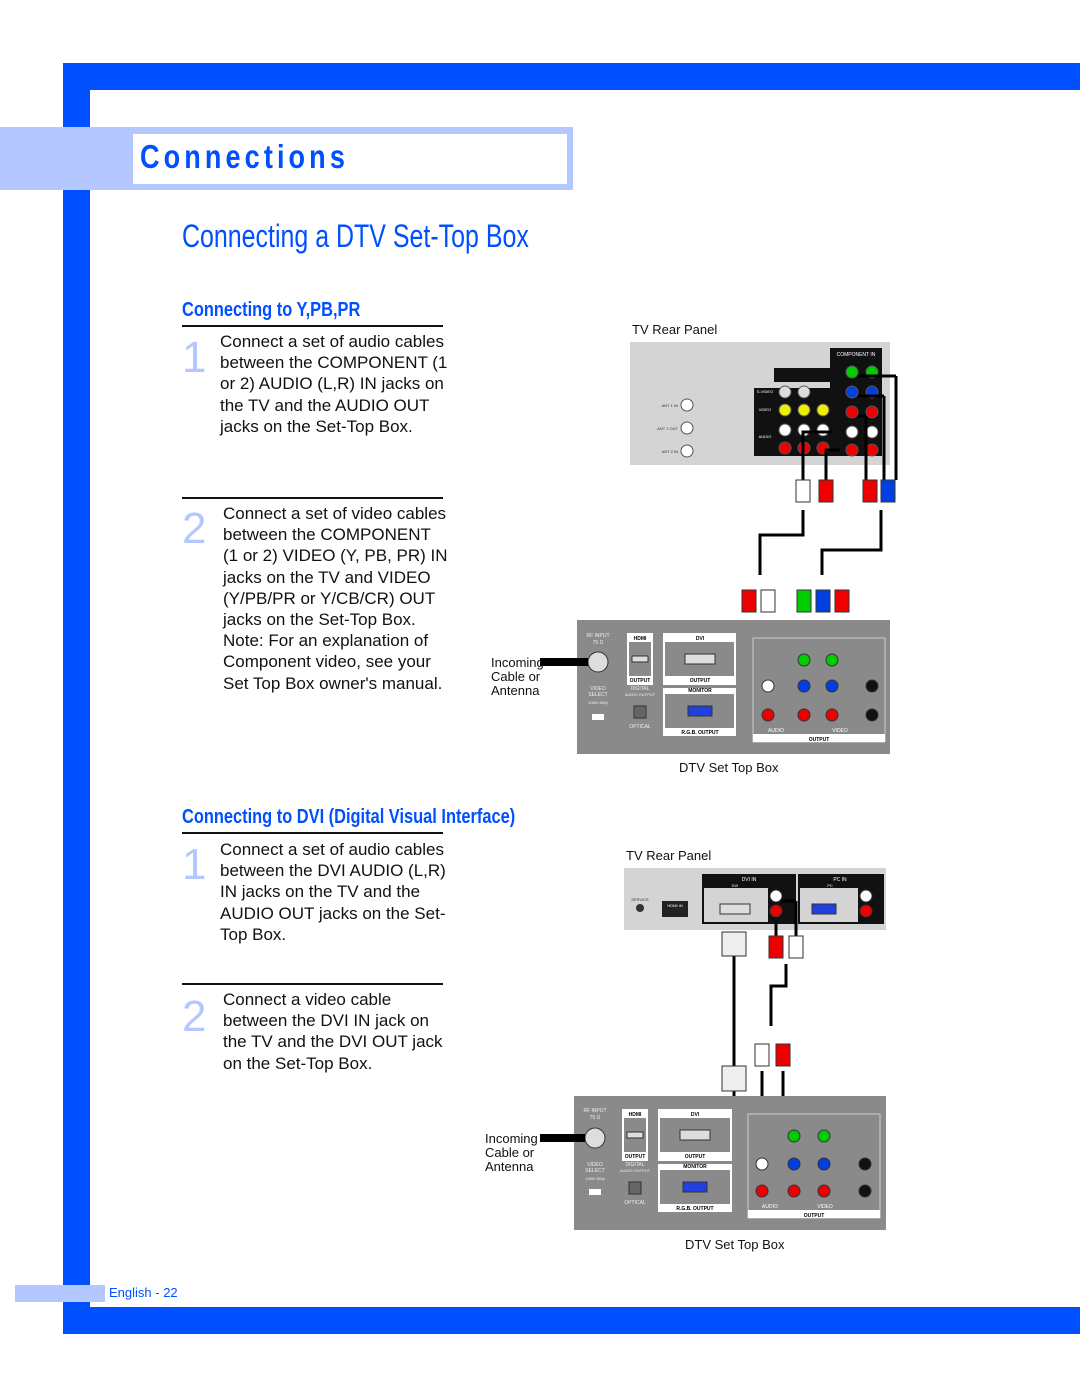 The height and width of the screenshot is (1397, 1080). Describe the element at coordinates (765, 391) in the screenshot. I see `svg-text: S-VIDEO` at that location.